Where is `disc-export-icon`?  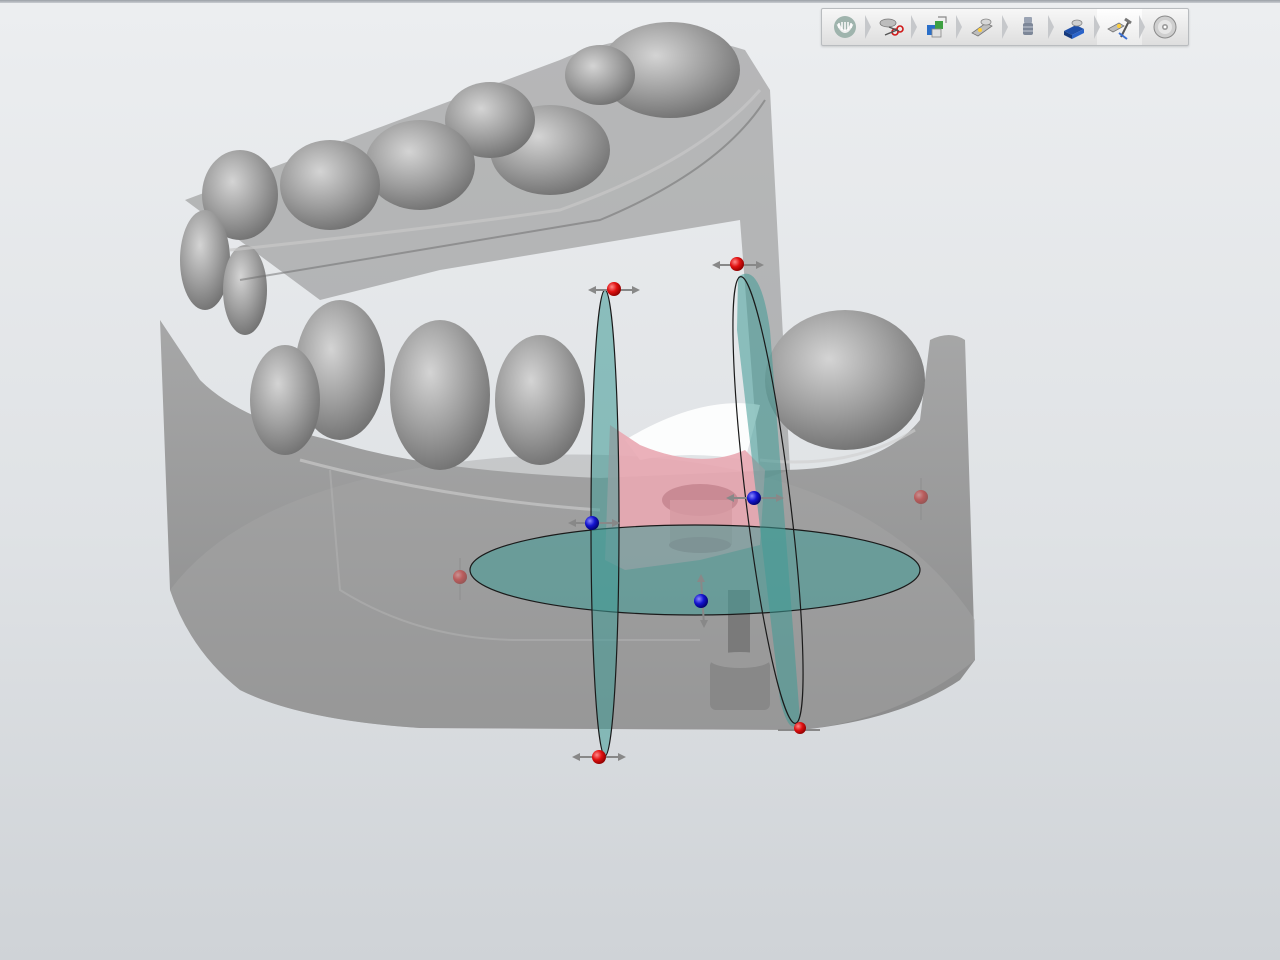
disc-export-icon is located at coordinates (1165, 27).